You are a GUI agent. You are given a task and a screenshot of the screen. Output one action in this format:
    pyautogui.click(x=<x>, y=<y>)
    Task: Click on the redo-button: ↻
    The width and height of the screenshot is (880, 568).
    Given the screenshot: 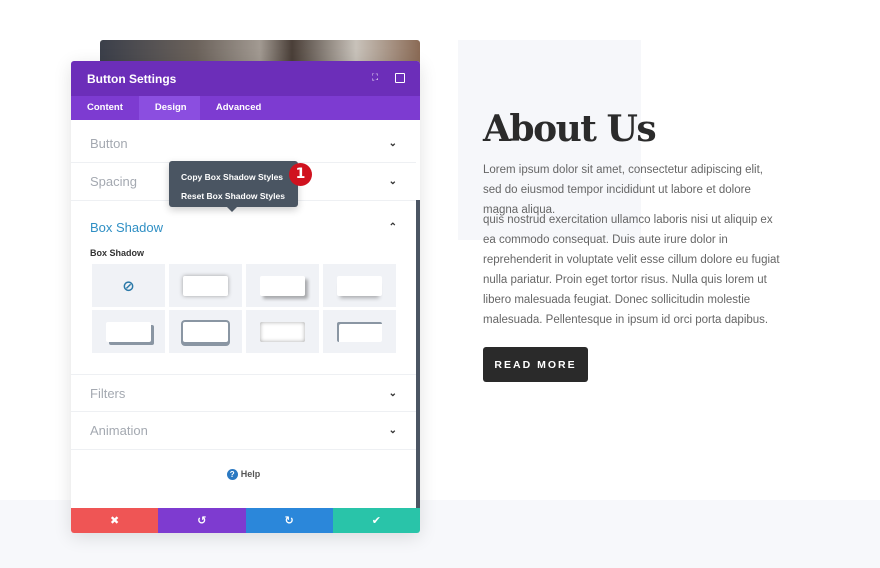 What is the action you would take?
    pyautogui.click(x=289, y=520)
    